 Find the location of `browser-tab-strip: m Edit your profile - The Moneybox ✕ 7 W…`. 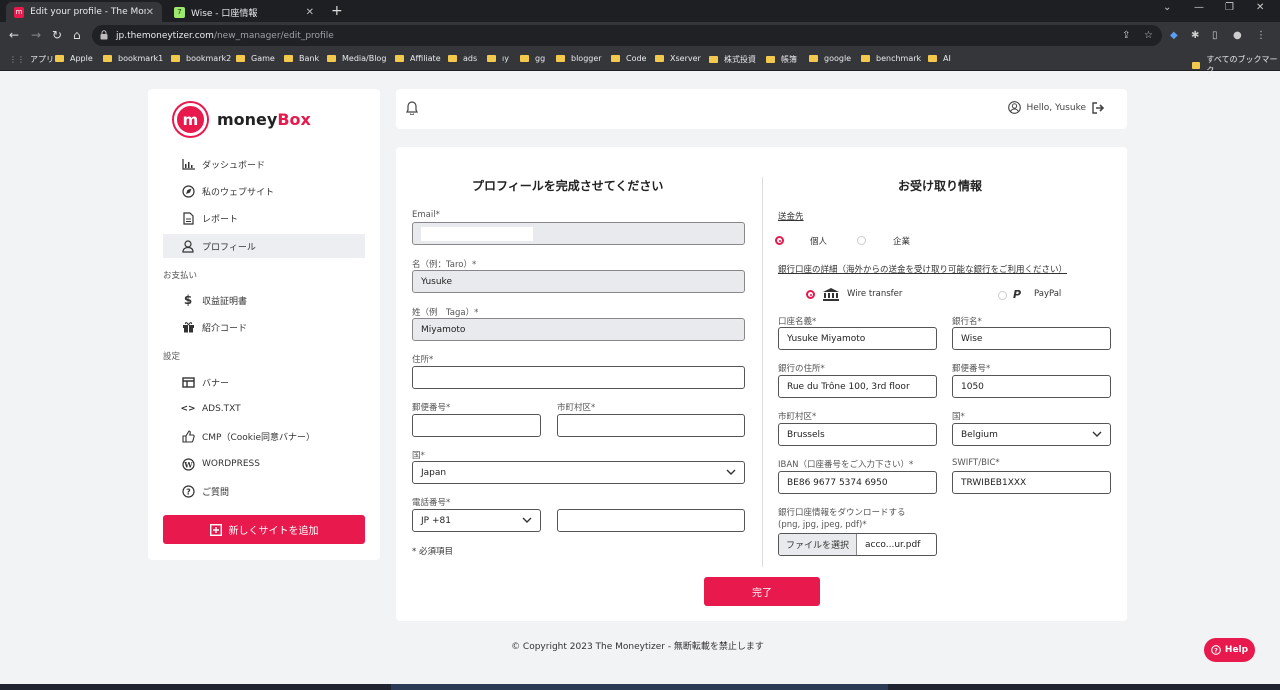

browser-tab-strip: m Edit your profile - The Moneybox ✕ 7 W… is located at coordinates (640, 11).